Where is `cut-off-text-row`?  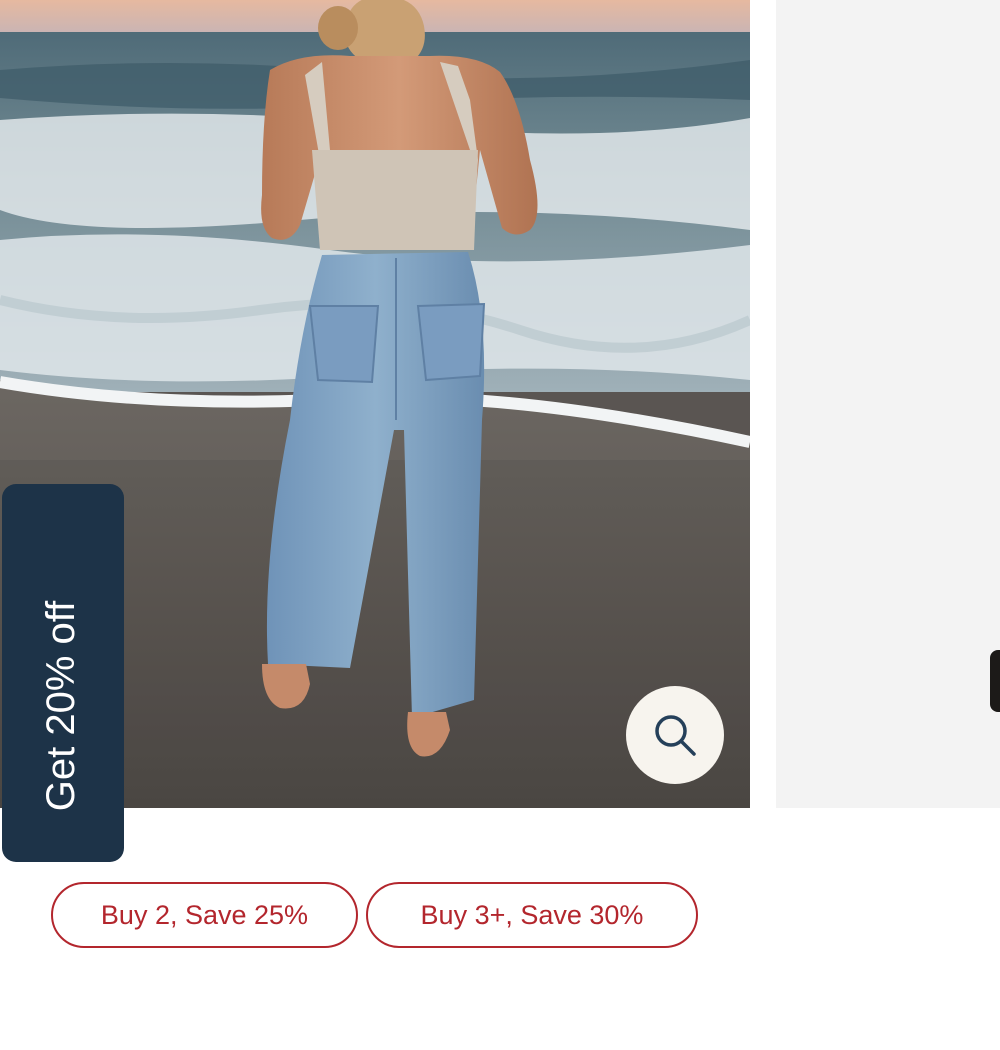
cut-off-text-row is located at coordinates (270, 997).